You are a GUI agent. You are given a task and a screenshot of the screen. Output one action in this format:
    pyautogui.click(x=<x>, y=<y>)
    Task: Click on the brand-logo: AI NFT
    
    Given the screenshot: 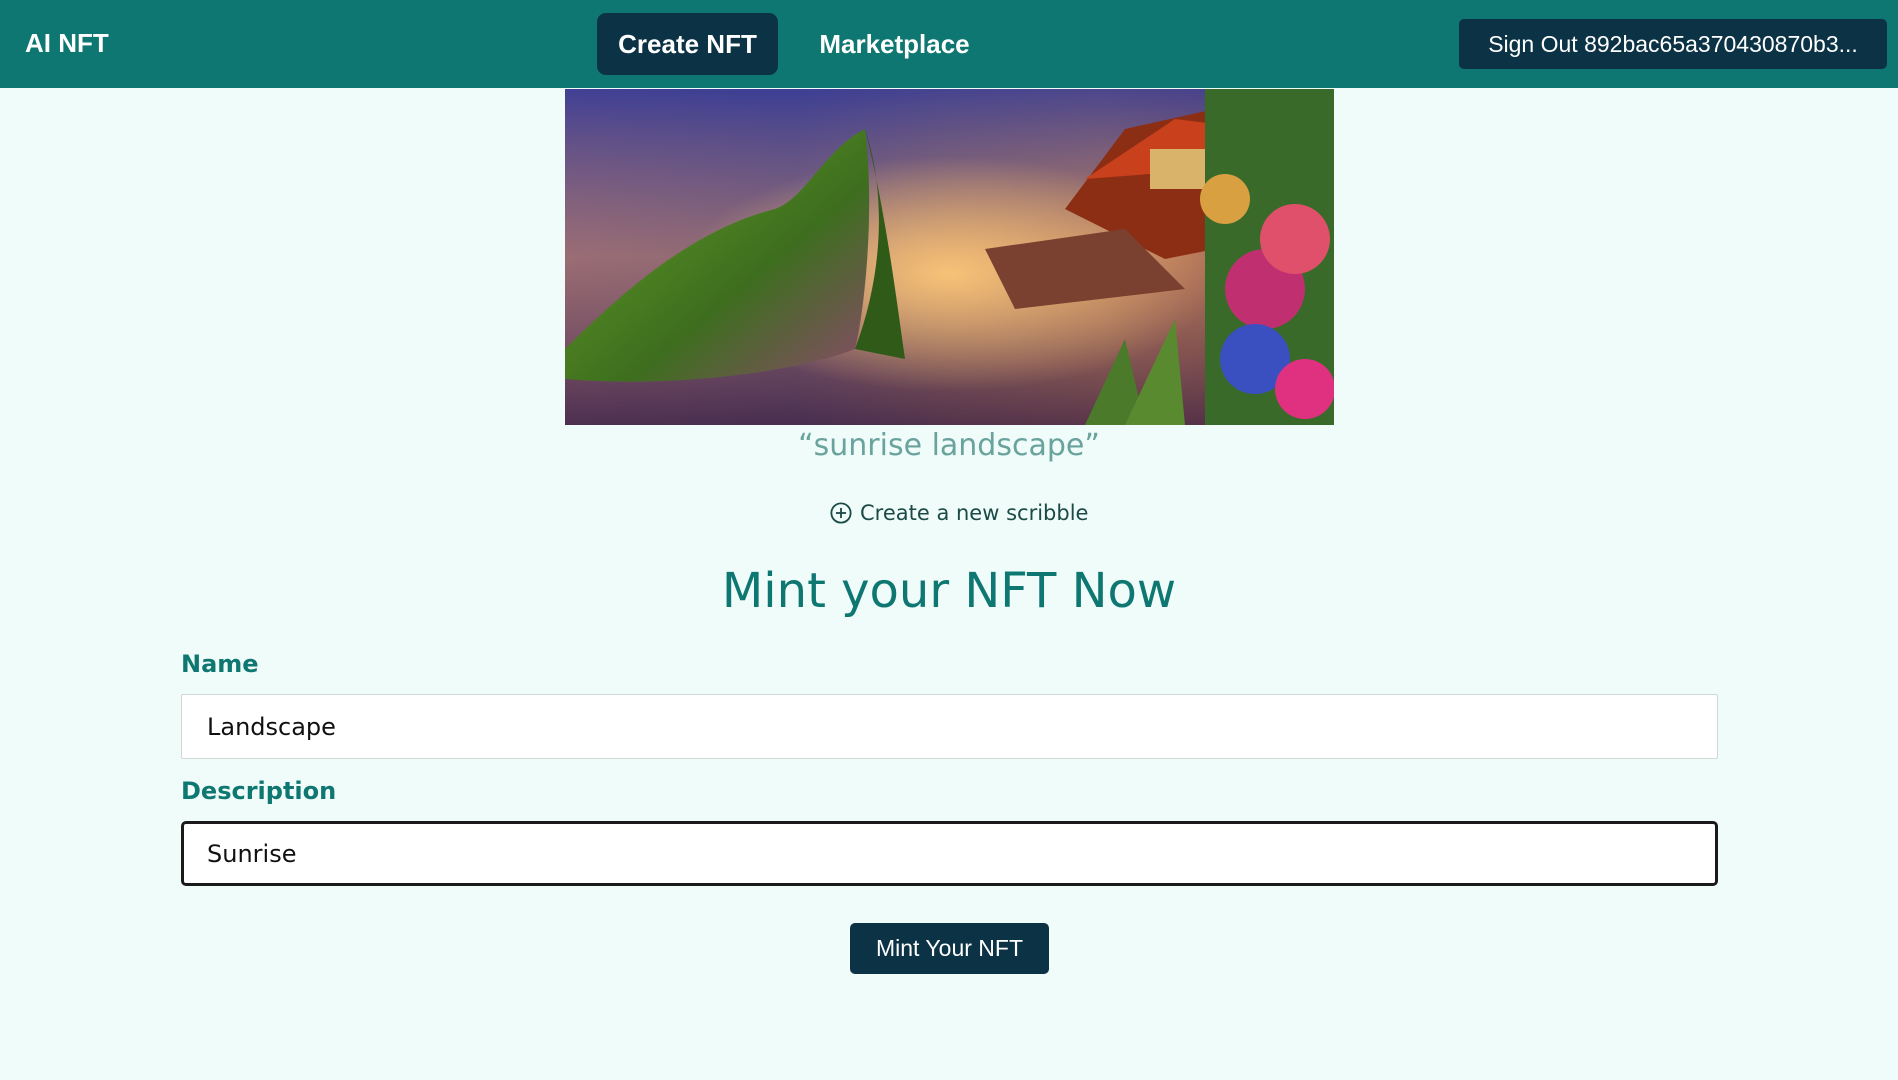 What is the action you would take?
    pyautogui.click(x=67, y=43)
    